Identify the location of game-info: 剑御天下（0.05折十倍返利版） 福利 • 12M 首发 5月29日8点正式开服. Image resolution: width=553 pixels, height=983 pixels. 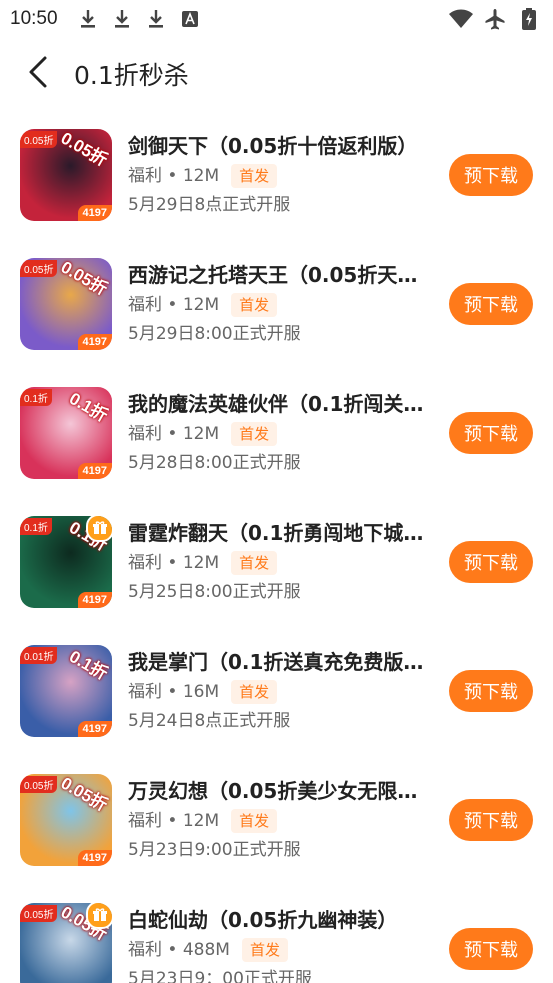
(281, 175).